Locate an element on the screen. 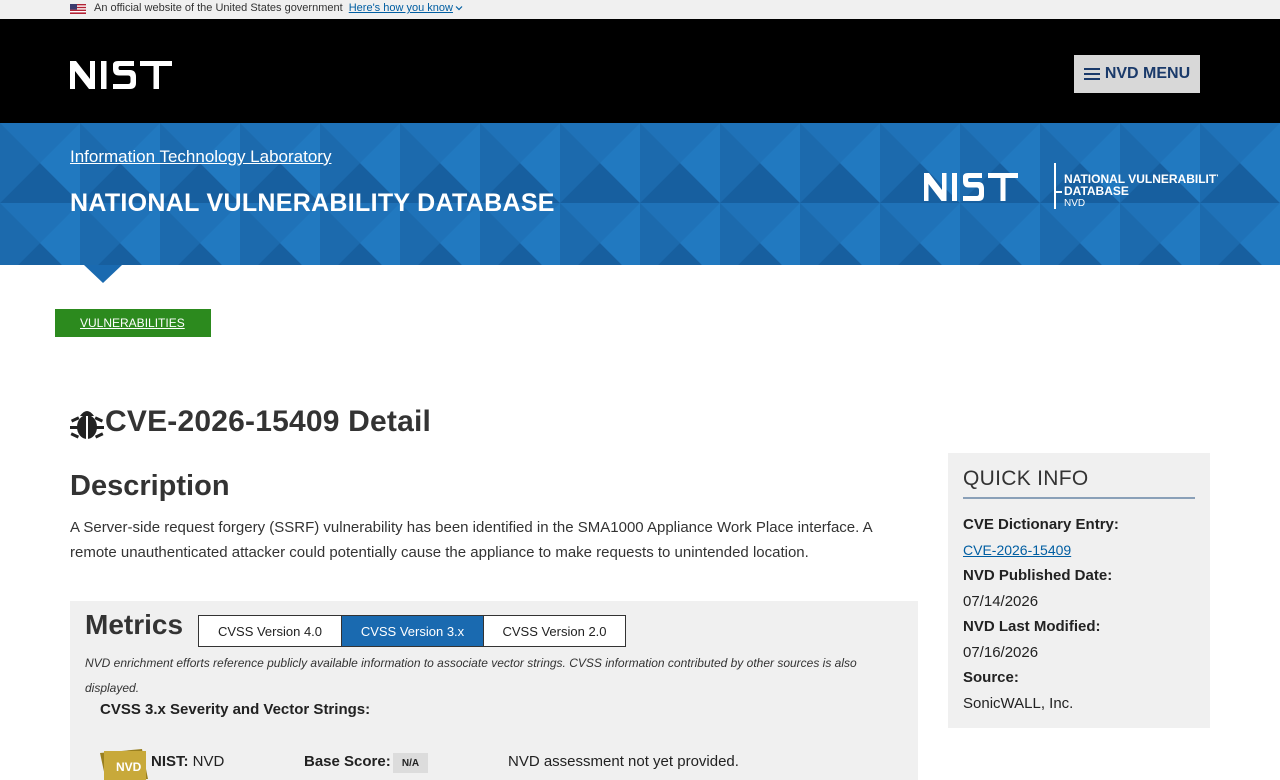 This screenshot has width=1280, height=780. nist-logo is located at coordinates (125, 75).